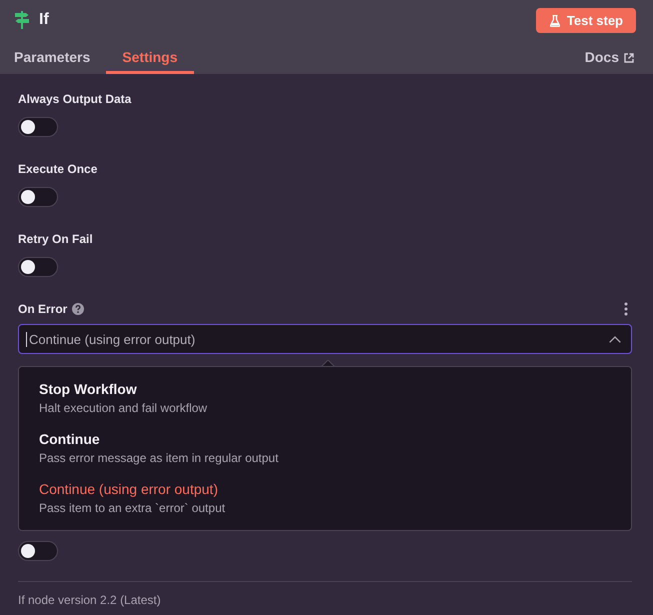  Describe the element at coordinates (22, 20) in the screenshot. I see `signpost-icon` at that location.